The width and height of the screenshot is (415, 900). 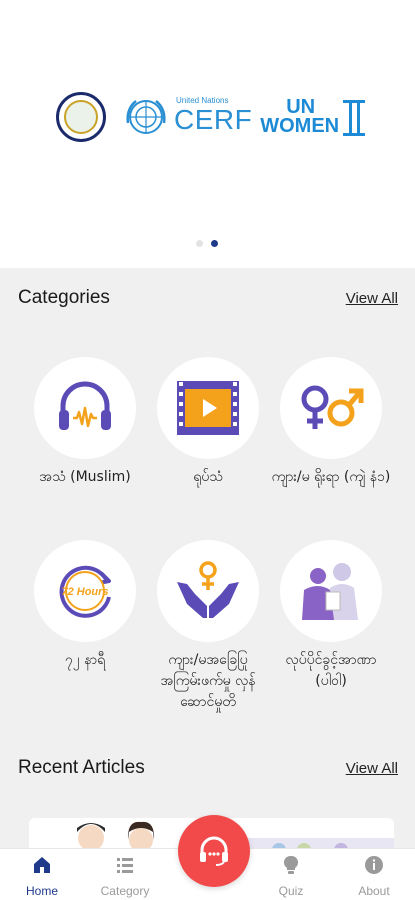 I want to click on video-film-icon, so click(x=208, y=408).